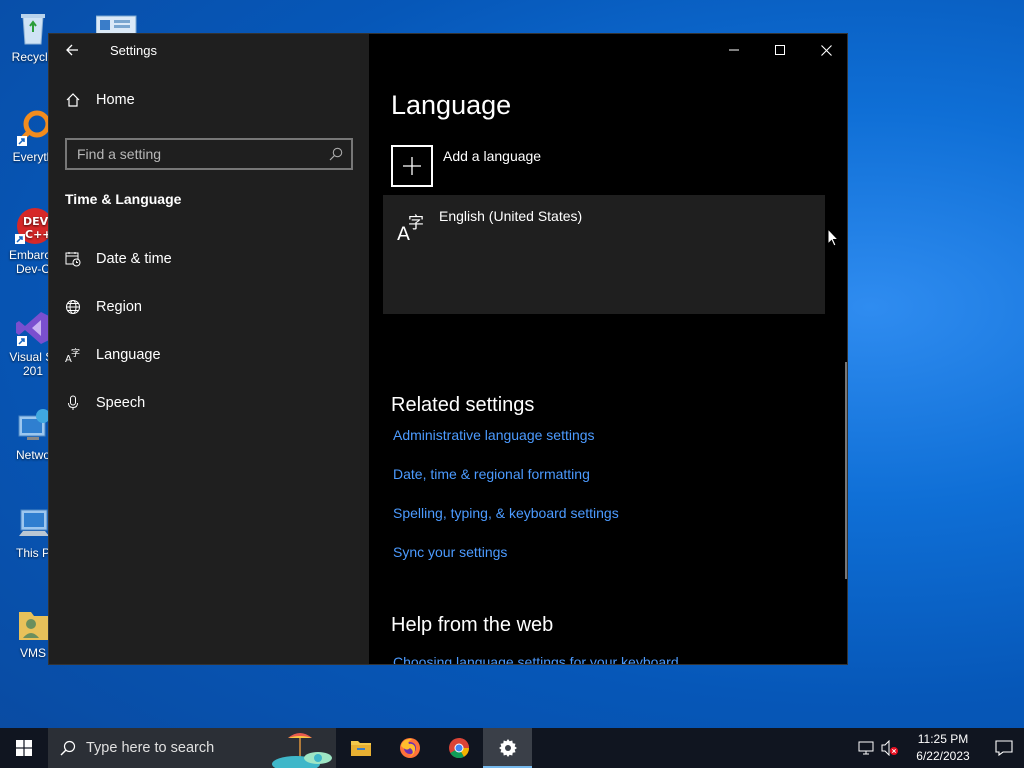 The image size is (1024, 768). I want to click on everything-icon, so click(33, 128).